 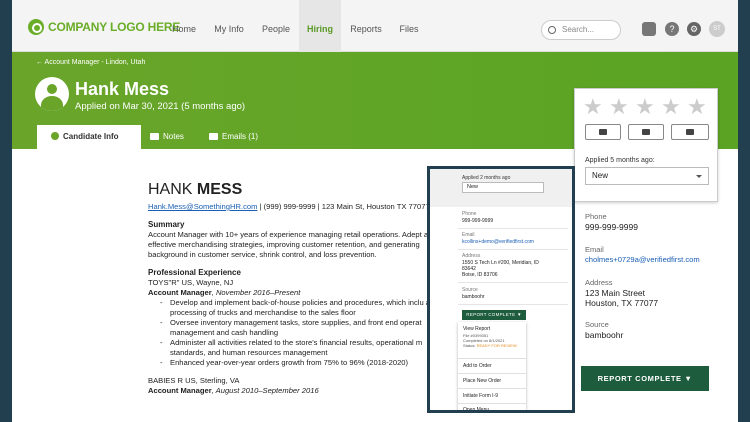 I want to click on applied-date: Applied on Mar 30, 2021 (5 months ago), so click(x=160, y=106).